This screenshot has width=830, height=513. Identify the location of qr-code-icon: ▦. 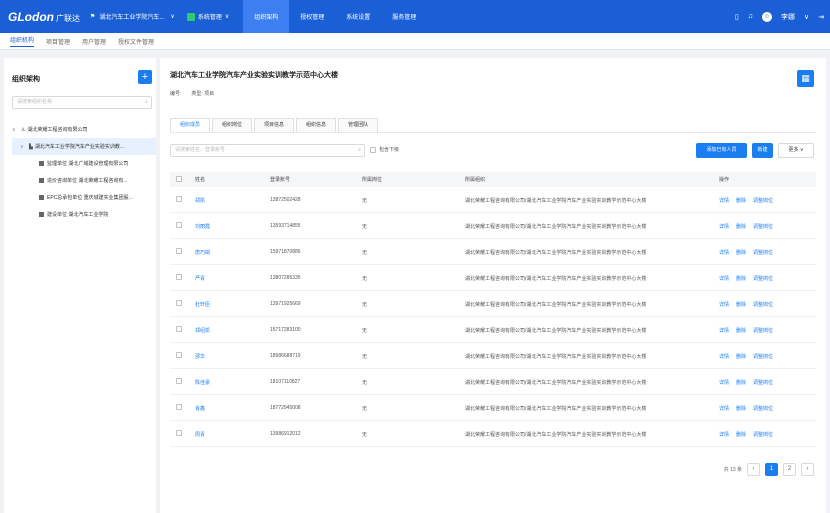
(805, 78).